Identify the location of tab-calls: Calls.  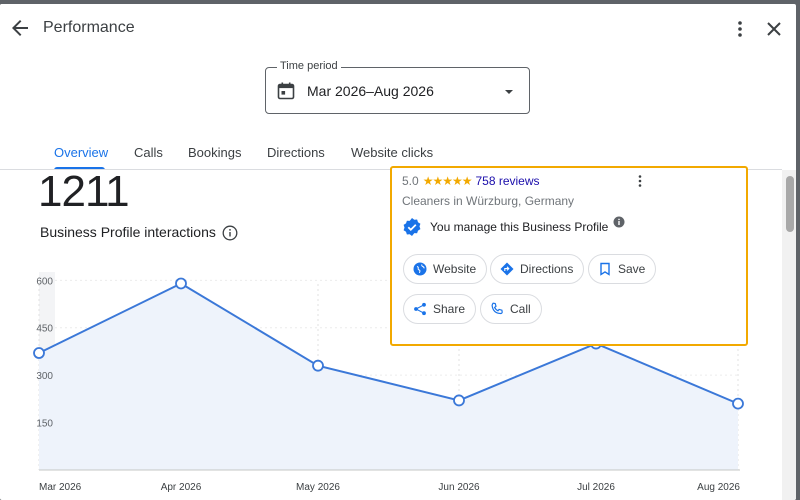
(148, 152).